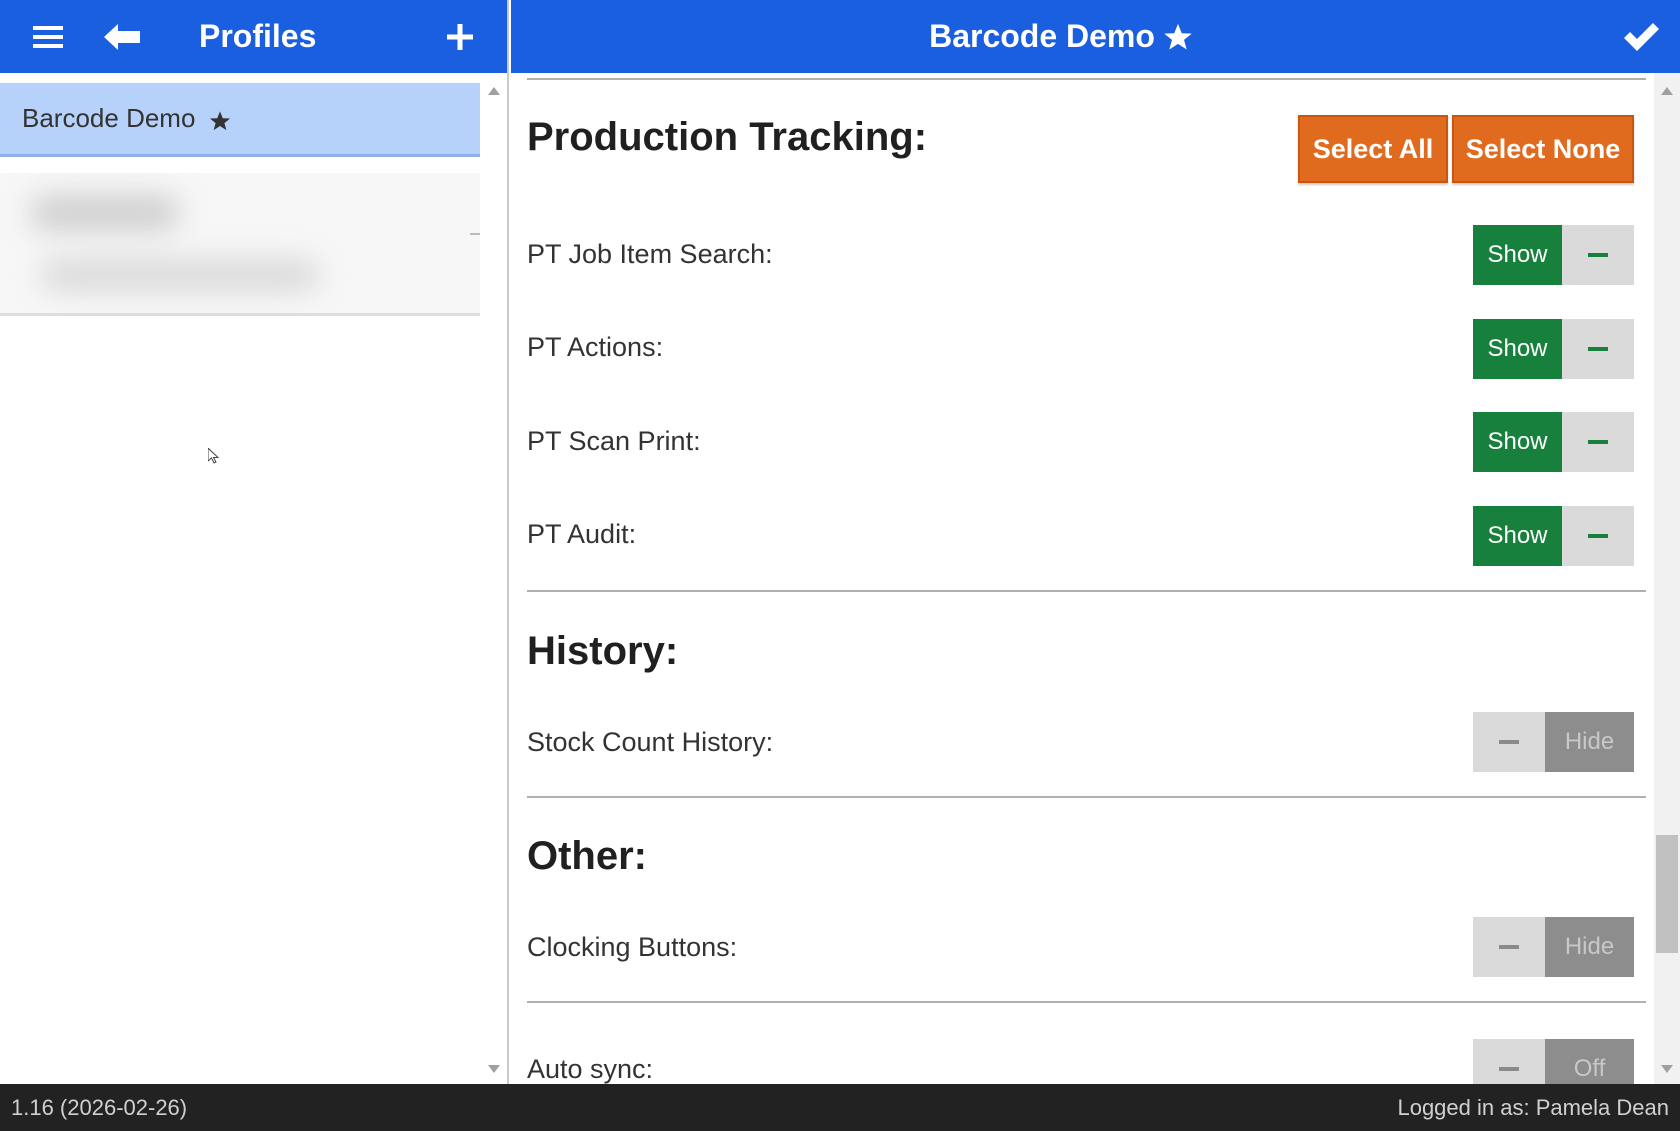  I want to click on profile-item-selected: Barcode Demo, so click(240, 120).